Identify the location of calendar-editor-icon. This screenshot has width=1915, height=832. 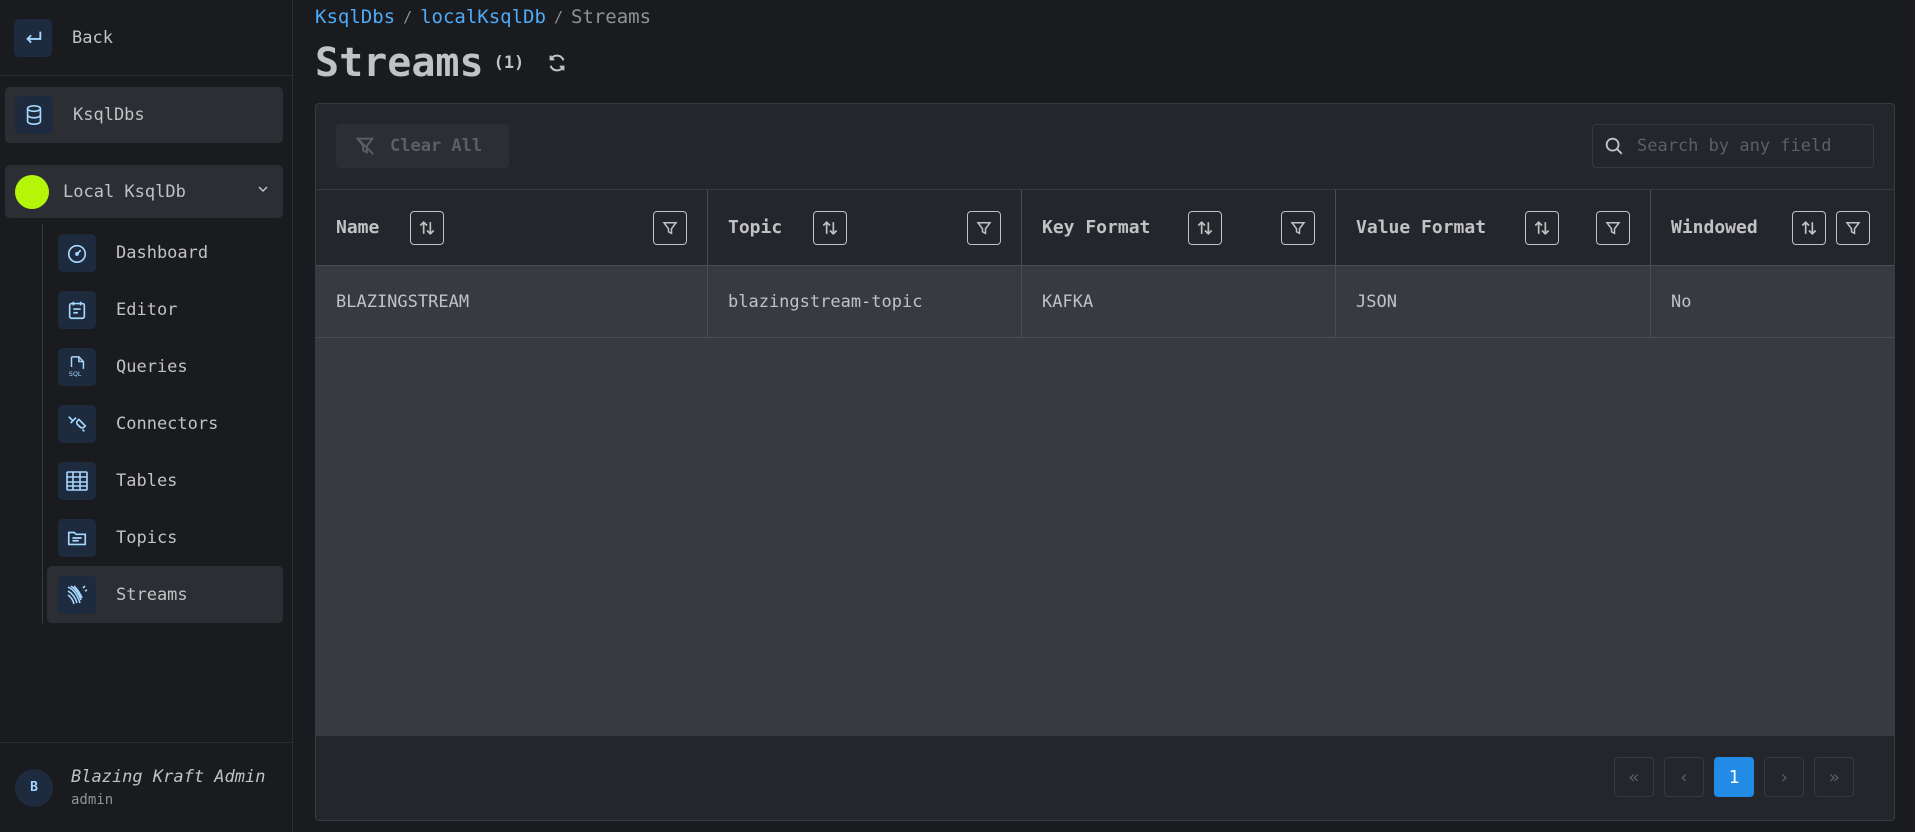
(77, 309).